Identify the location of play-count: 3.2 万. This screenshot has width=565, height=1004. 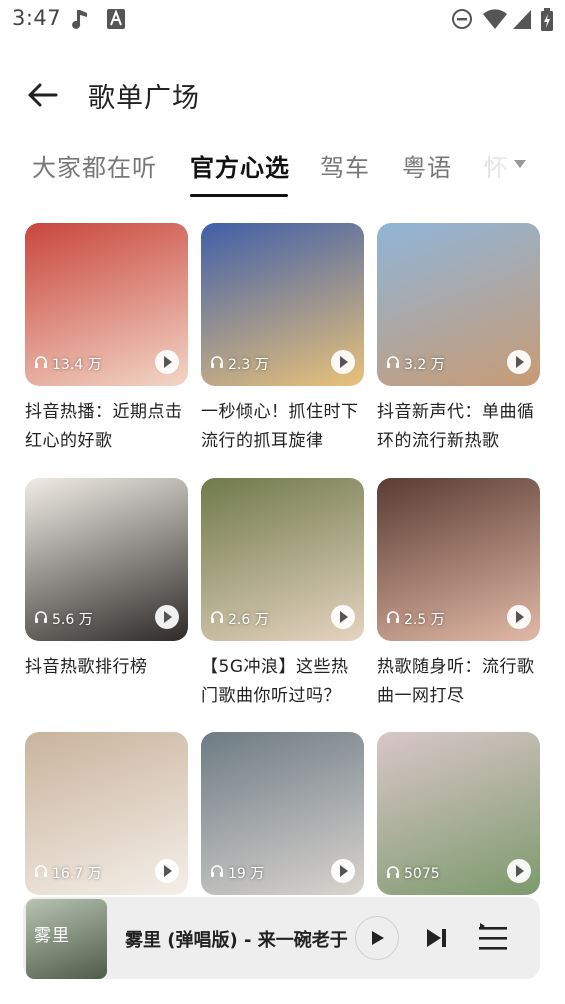
(415, 364).